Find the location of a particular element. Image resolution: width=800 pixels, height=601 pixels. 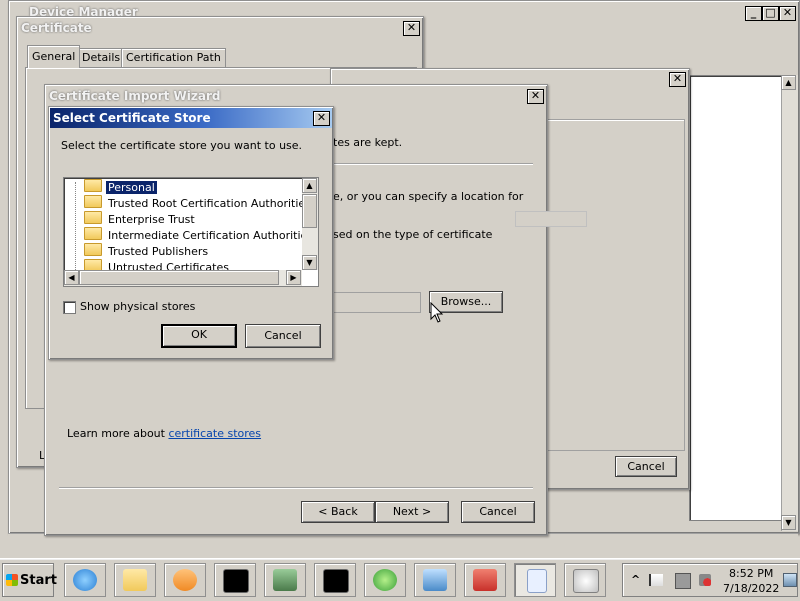

scroll-left-icon: ◀ is located at coordinates (71, 277).